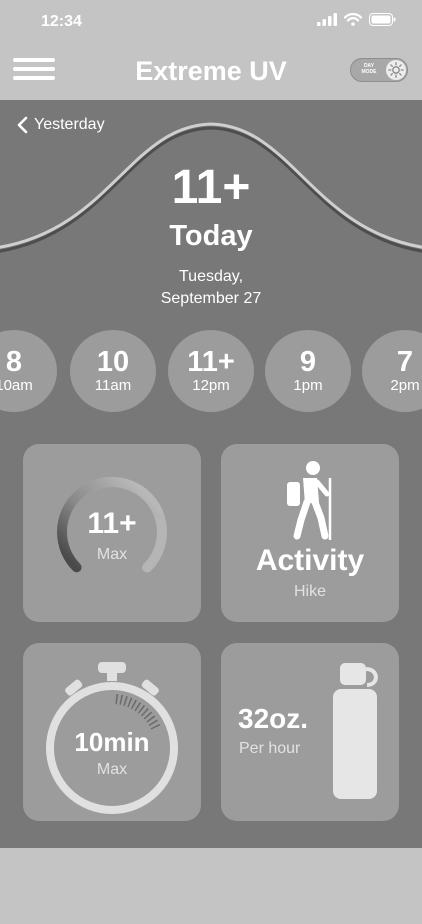 This screenshot has width=422, height=924. What do you see at coordinates (211, 72) in the screenshot?
I see `app-header: Extreme UV DAY MODE` at bounding box center [211, 72].